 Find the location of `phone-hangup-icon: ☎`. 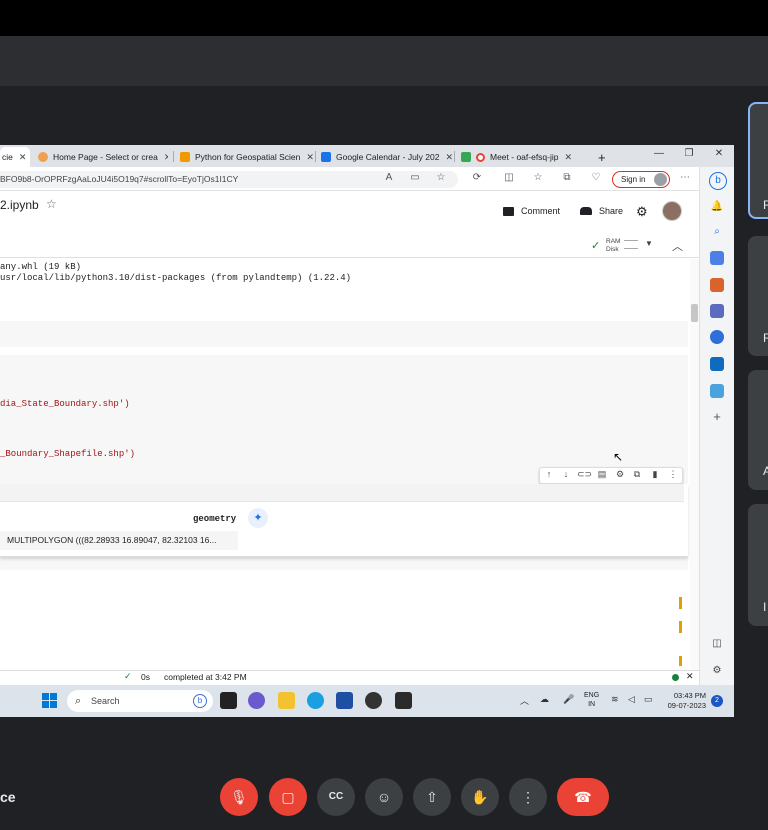

phone-hangup-icon: ☎ is located at coordinates (583, 797).